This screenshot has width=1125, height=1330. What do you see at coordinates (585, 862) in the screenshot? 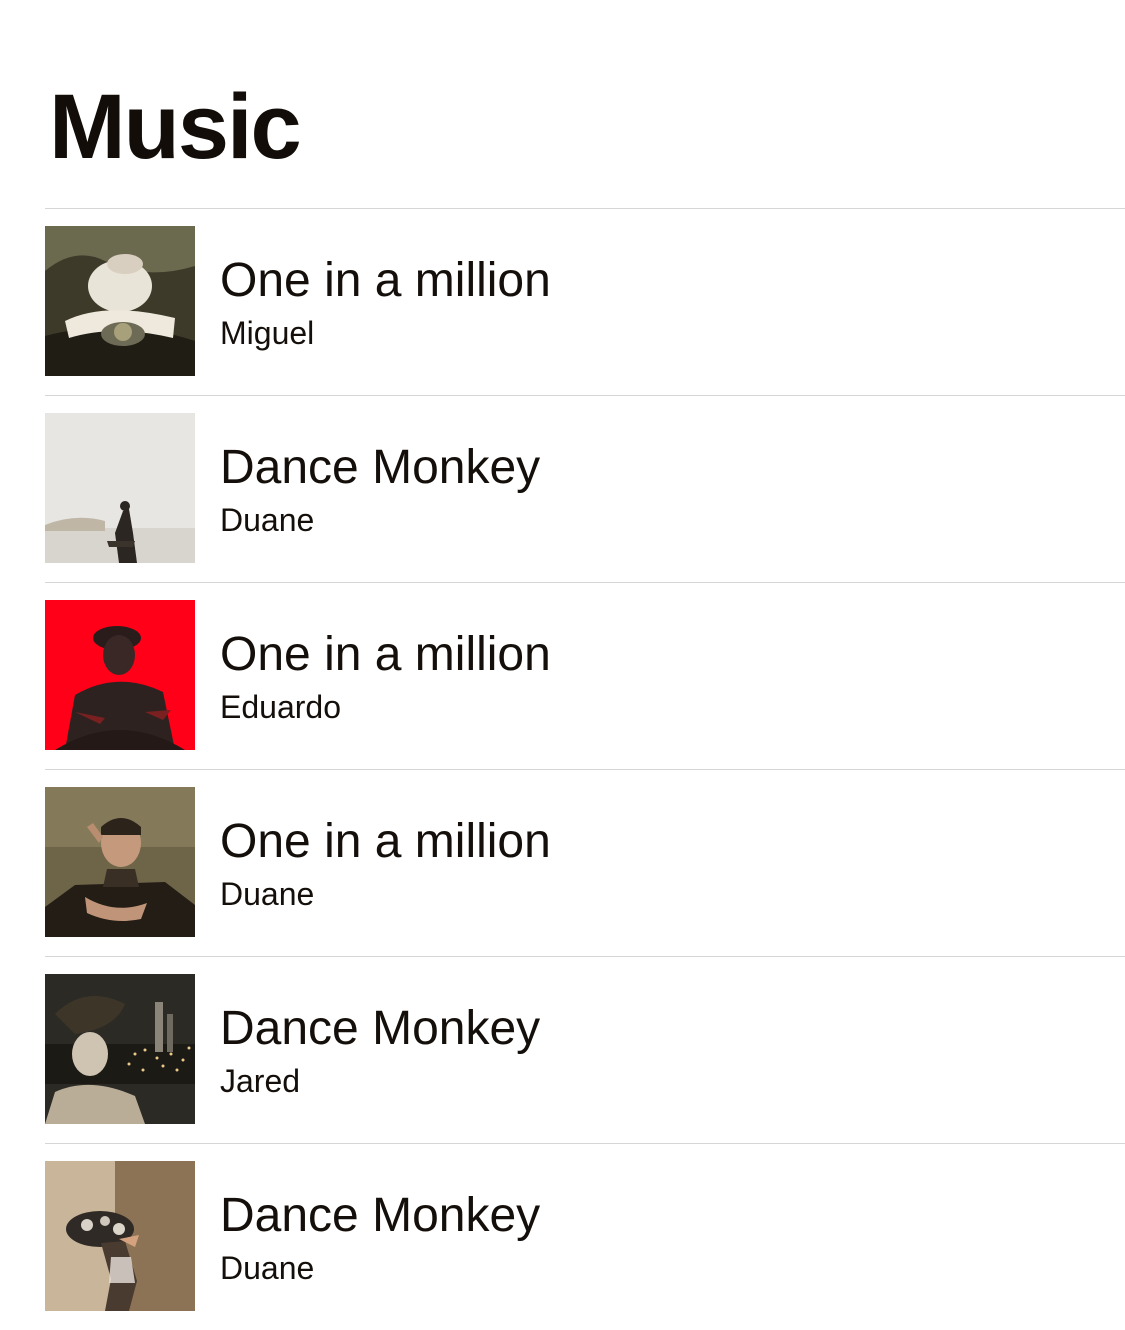
I see `list-item: One in a million Duane` at bounding box center [585, 862].